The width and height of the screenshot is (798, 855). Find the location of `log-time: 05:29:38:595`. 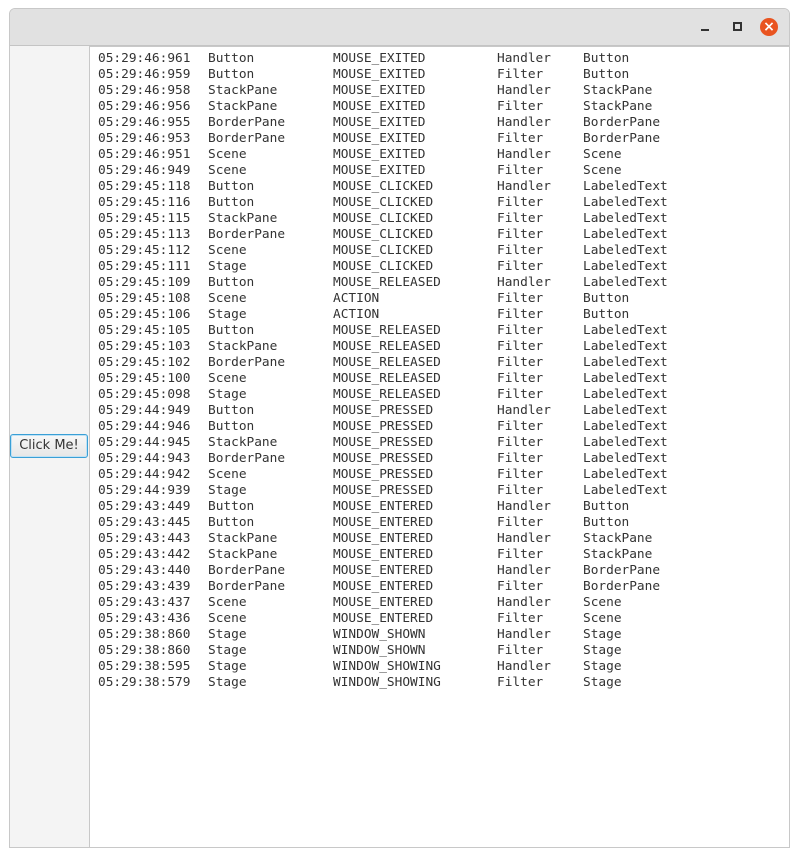

log-time: 05:29:38:595 is located at coordinates (144, 666).